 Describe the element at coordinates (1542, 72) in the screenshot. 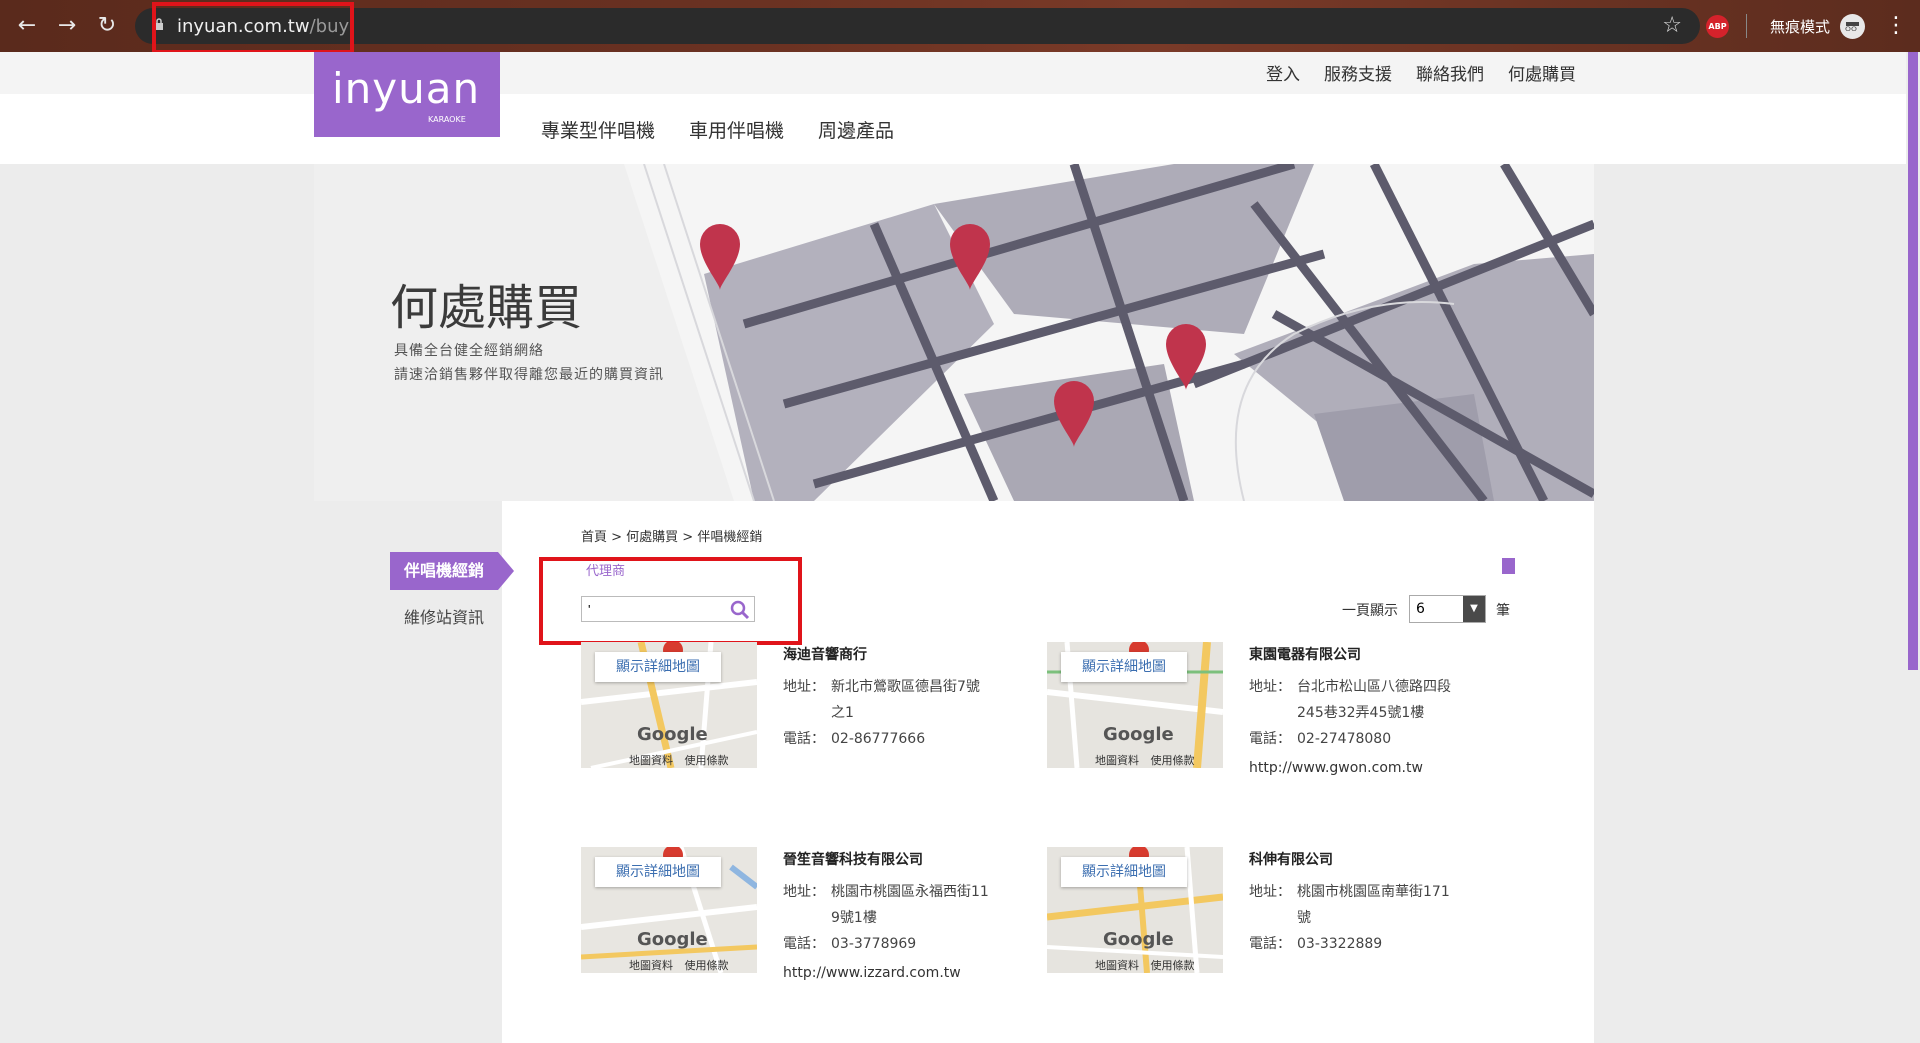

I see `where-to-buy-link: 何處購買` at that location.